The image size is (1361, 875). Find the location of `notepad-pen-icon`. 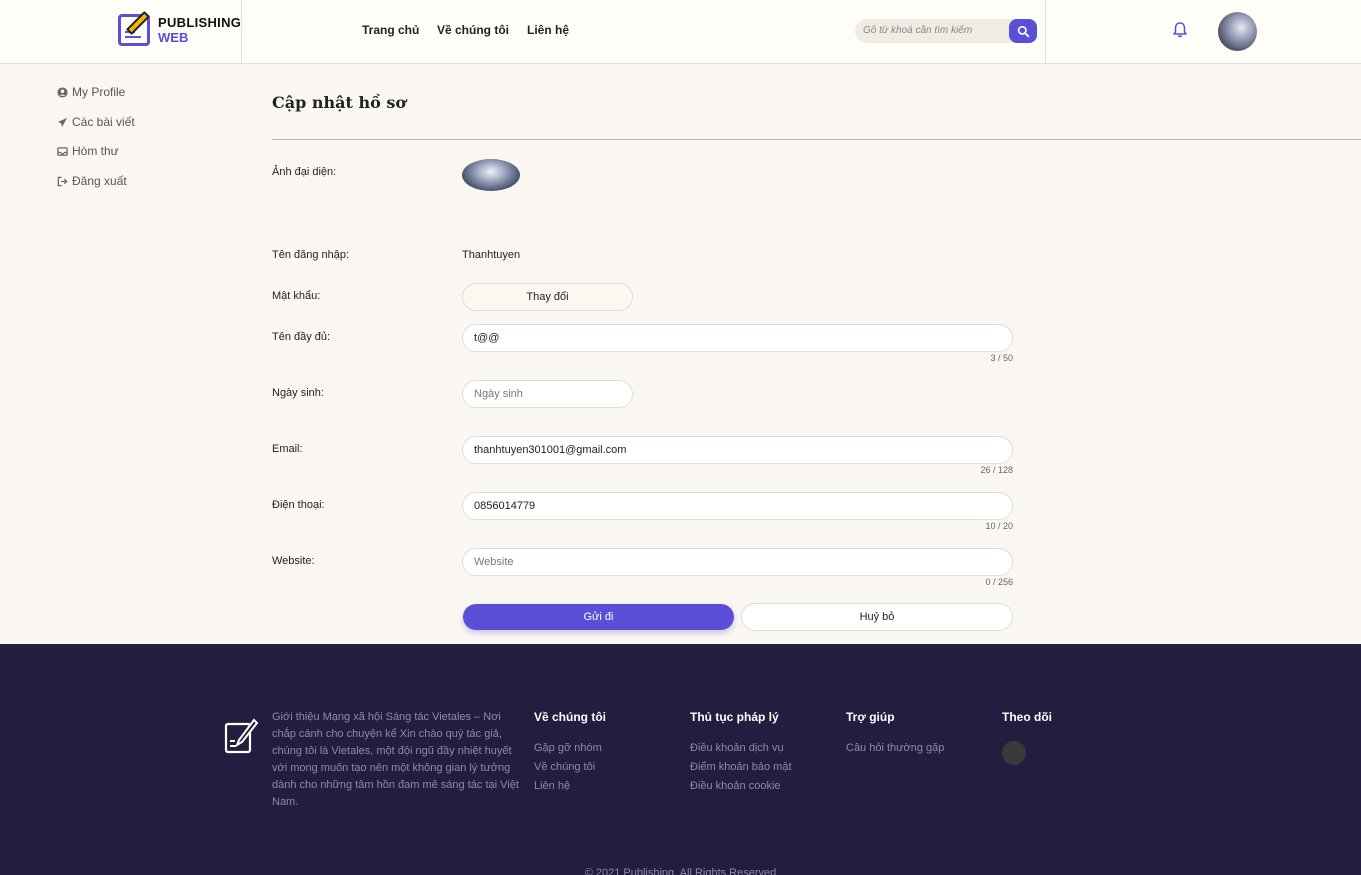

notepad-pen-icon is located at coordinates (241, 736).